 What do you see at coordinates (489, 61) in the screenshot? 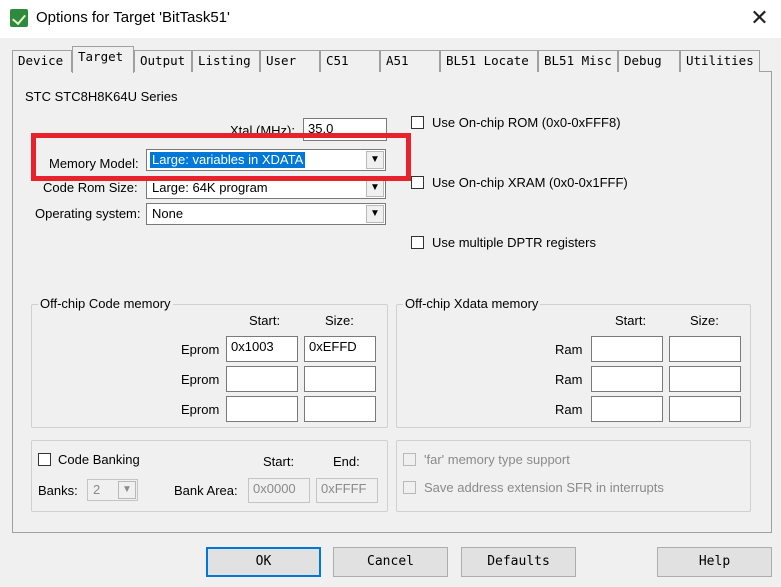
I see `tab-bl51-locate: BL51 Locate` at bounding box center [489, 61].